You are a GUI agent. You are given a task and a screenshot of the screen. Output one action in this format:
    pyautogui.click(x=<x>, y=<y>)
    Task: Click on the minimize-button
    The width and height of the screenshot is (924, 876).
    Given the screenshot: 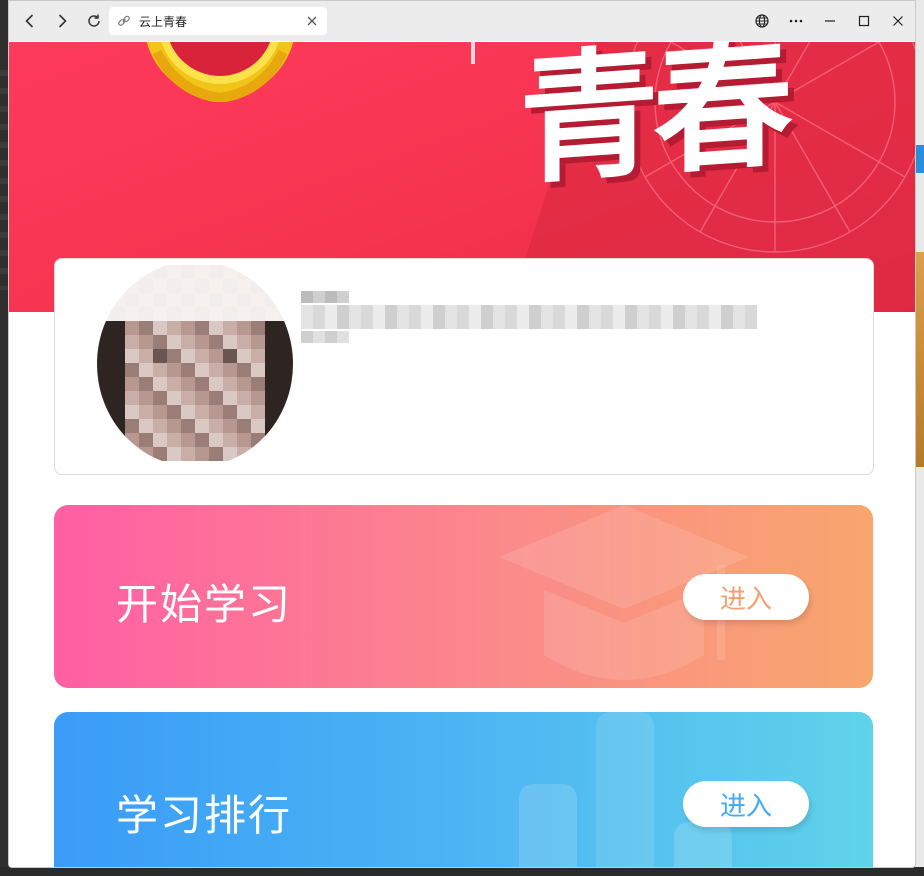 What is the action you would take?
    pyautogui.click(x=830, y=21)
    